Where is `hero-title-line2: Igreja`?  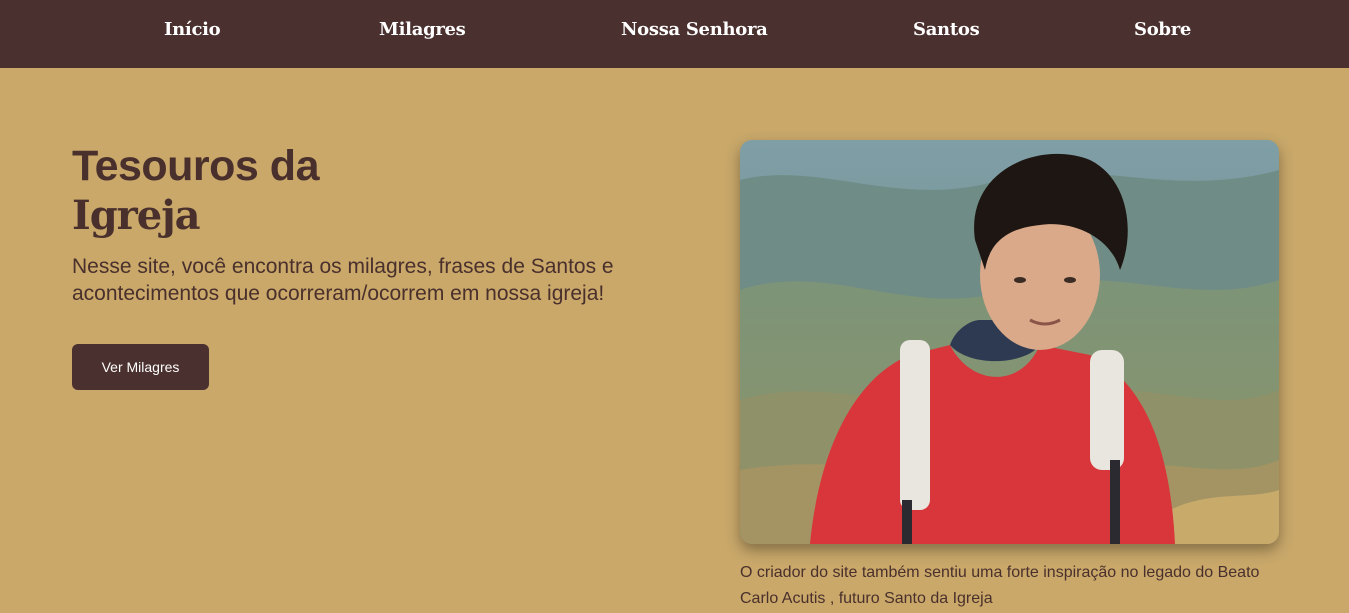
hero-title-line2: Igreja is located at coordinates (136, 215).